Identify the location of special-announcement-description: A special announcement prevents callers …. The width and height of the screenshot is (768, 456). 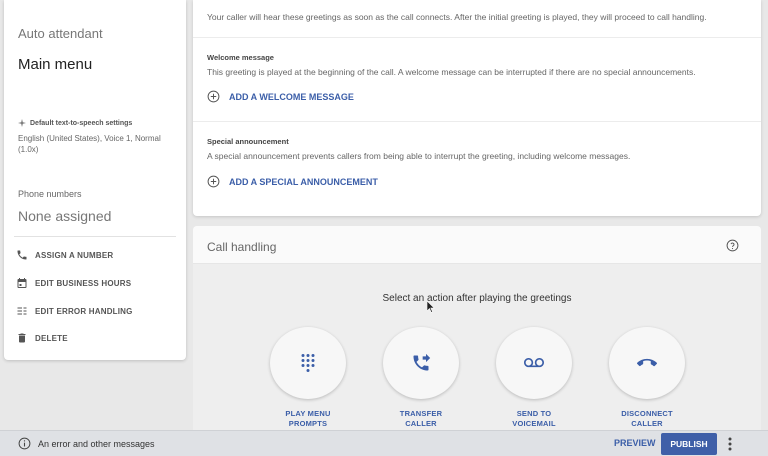
(419, 156).